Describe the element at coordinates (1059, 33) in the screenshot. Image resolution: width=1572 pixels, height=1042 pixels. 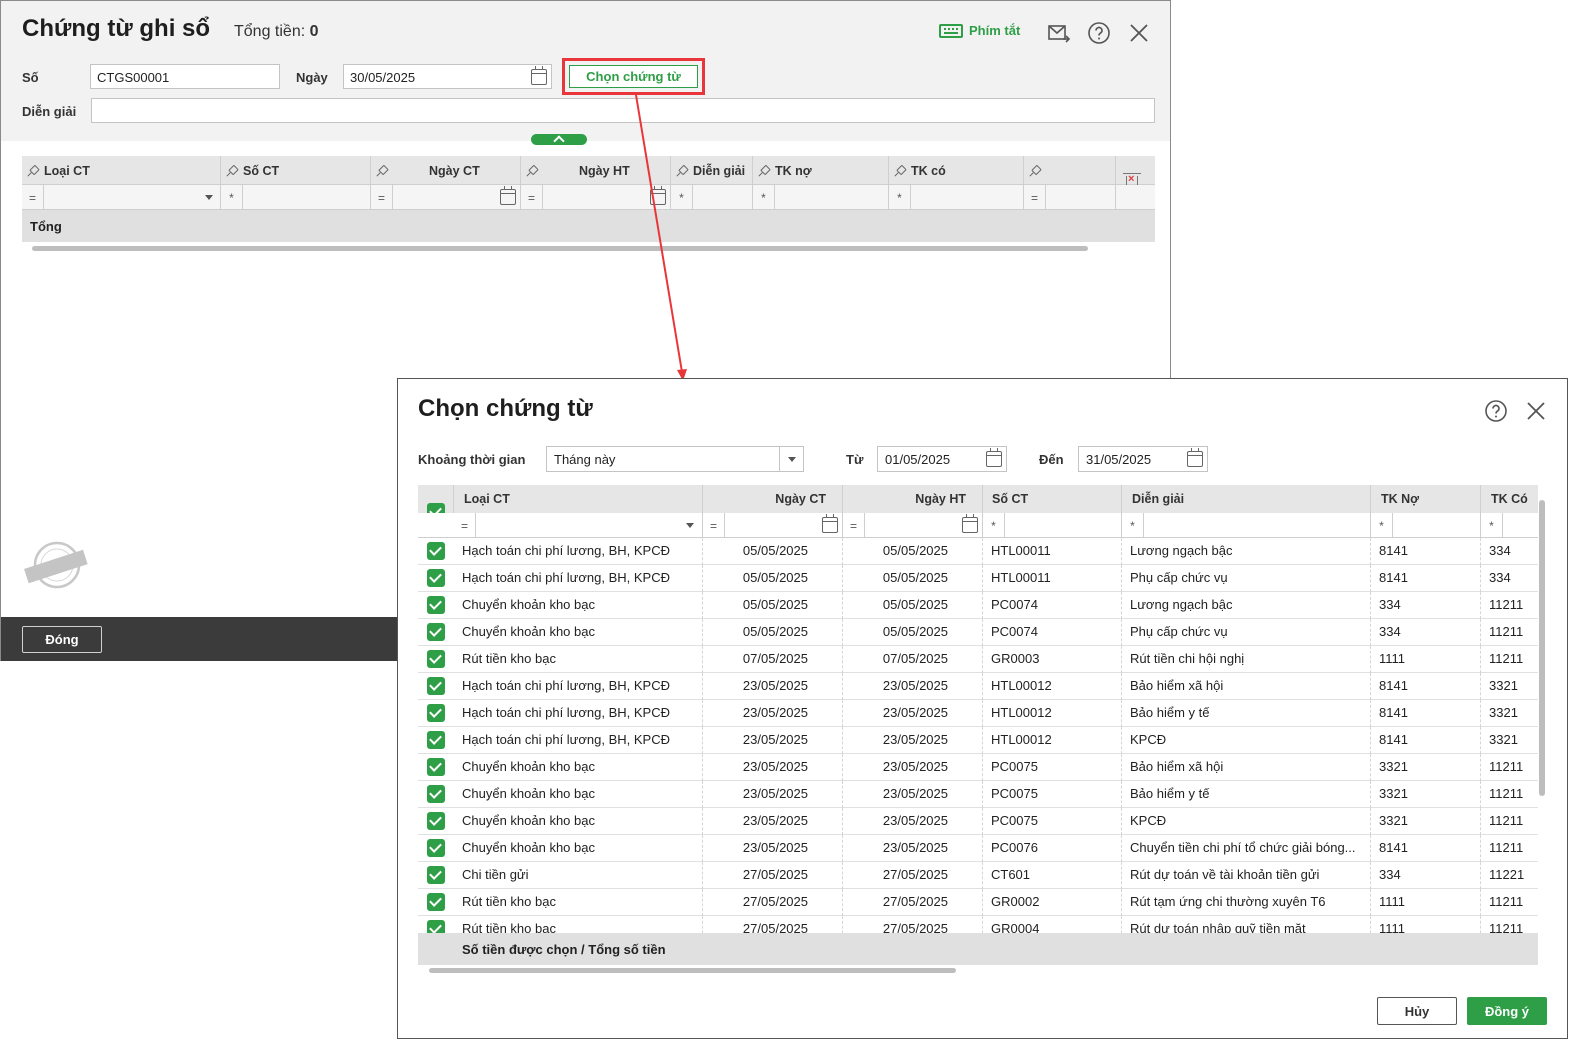
I see `mail-share-icon` at that location.